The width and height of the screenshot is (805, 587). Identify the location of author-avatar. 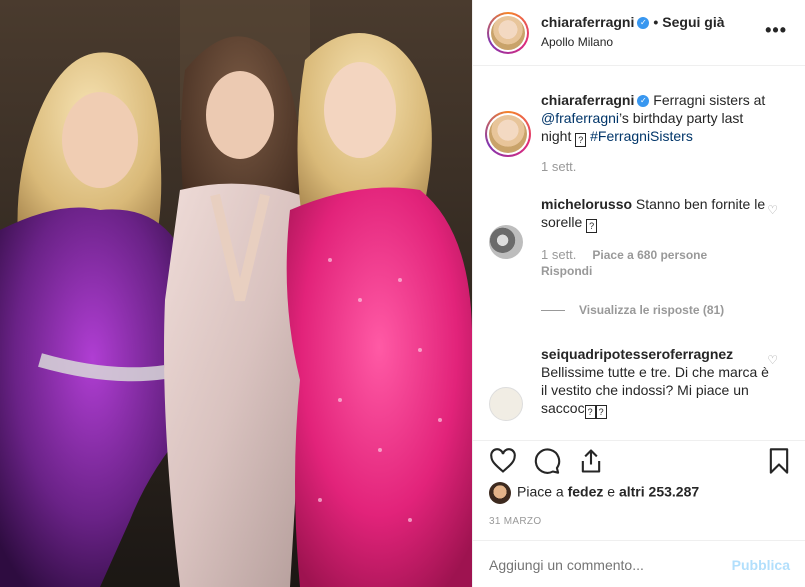
(508, 33).